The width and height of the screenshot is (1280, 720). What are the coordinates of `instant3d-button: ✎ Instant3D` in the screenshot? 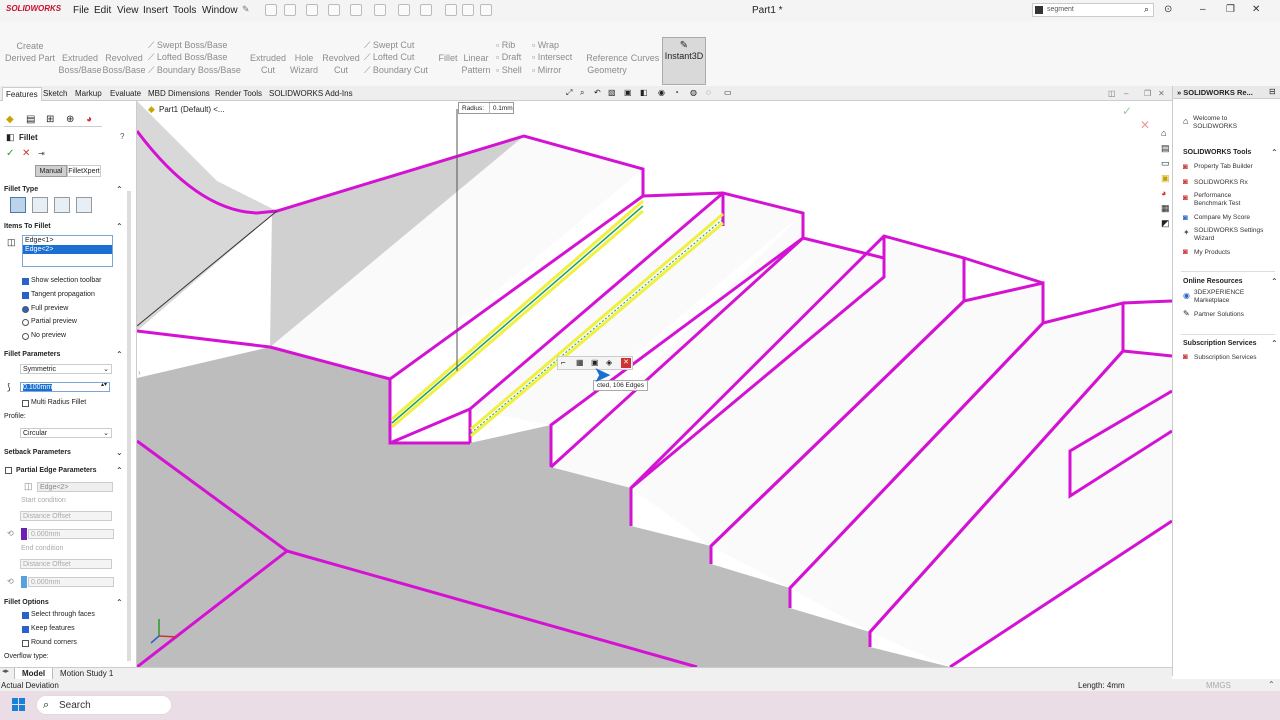 It's located at (684, 61).